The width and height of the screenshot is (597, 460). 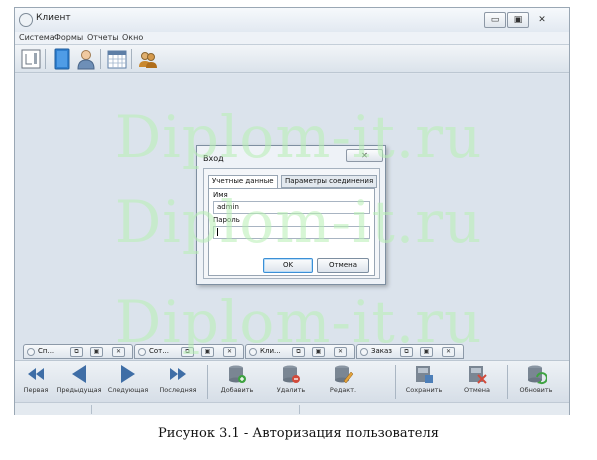 I want to click on text-caret, so click(x=217, y=232).